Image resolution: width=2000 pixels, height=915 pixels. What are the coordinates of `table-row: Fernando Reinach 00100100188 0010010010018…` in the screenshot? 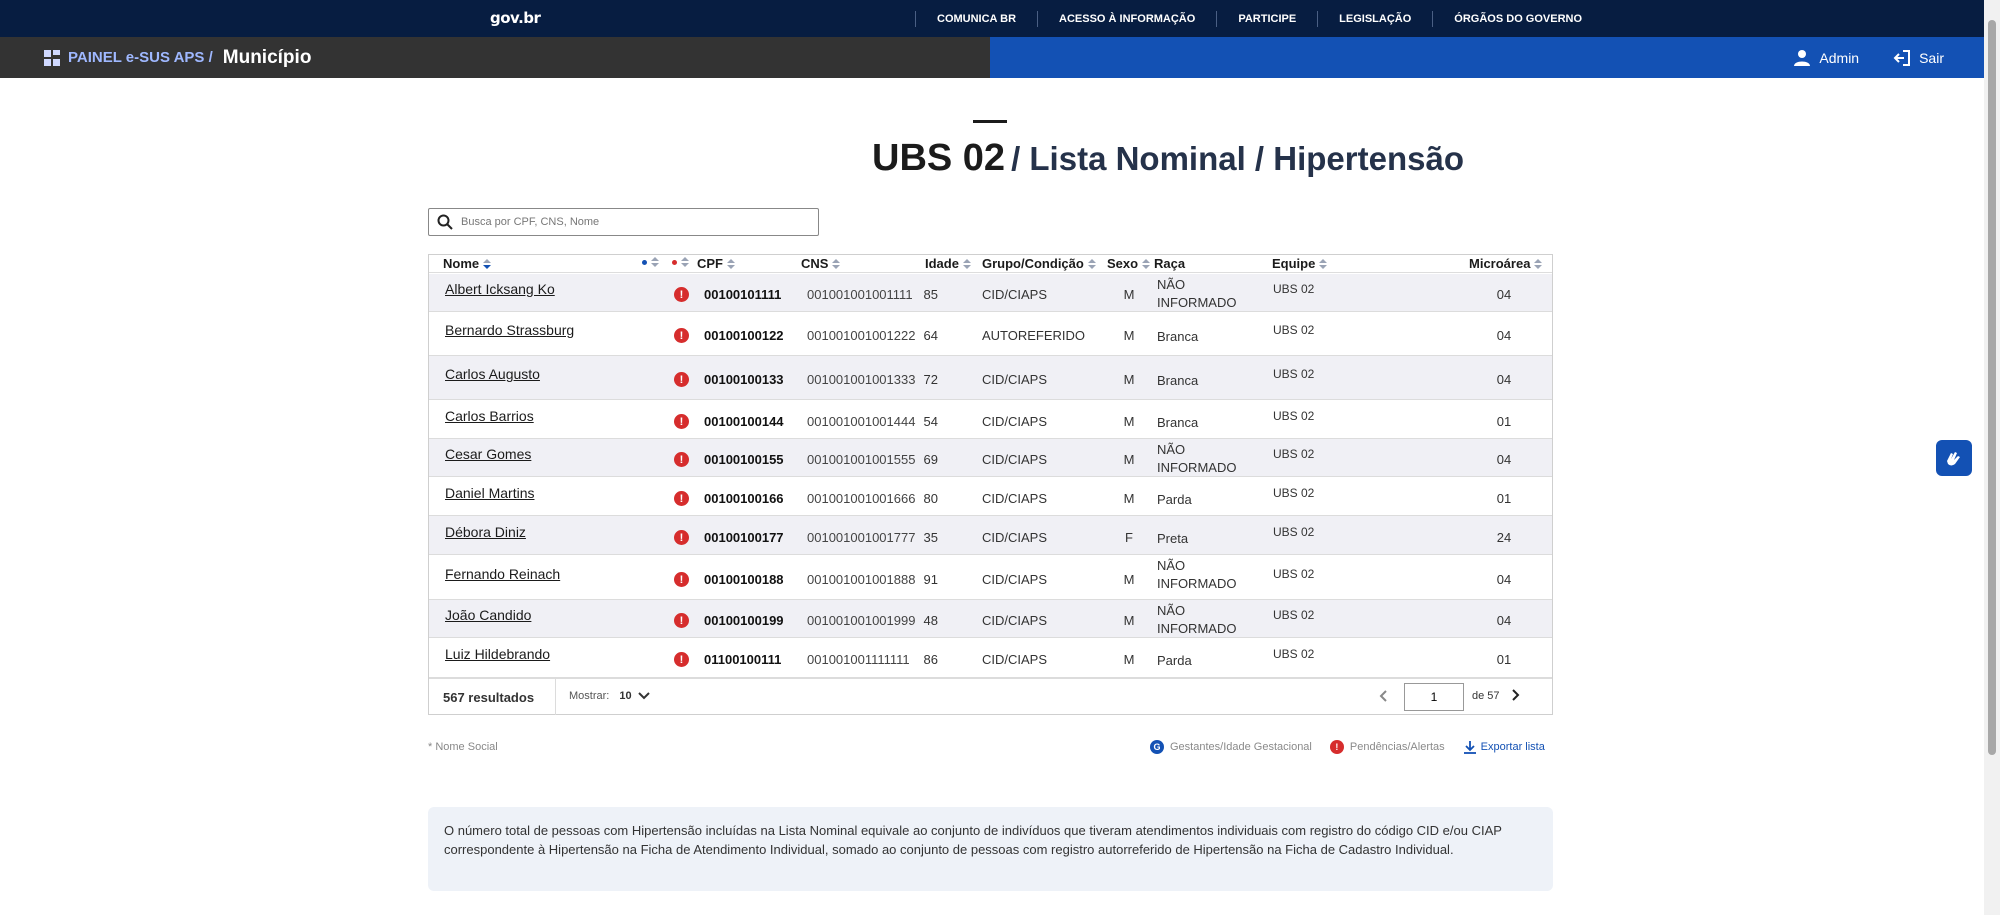 It's located at (990, 577).